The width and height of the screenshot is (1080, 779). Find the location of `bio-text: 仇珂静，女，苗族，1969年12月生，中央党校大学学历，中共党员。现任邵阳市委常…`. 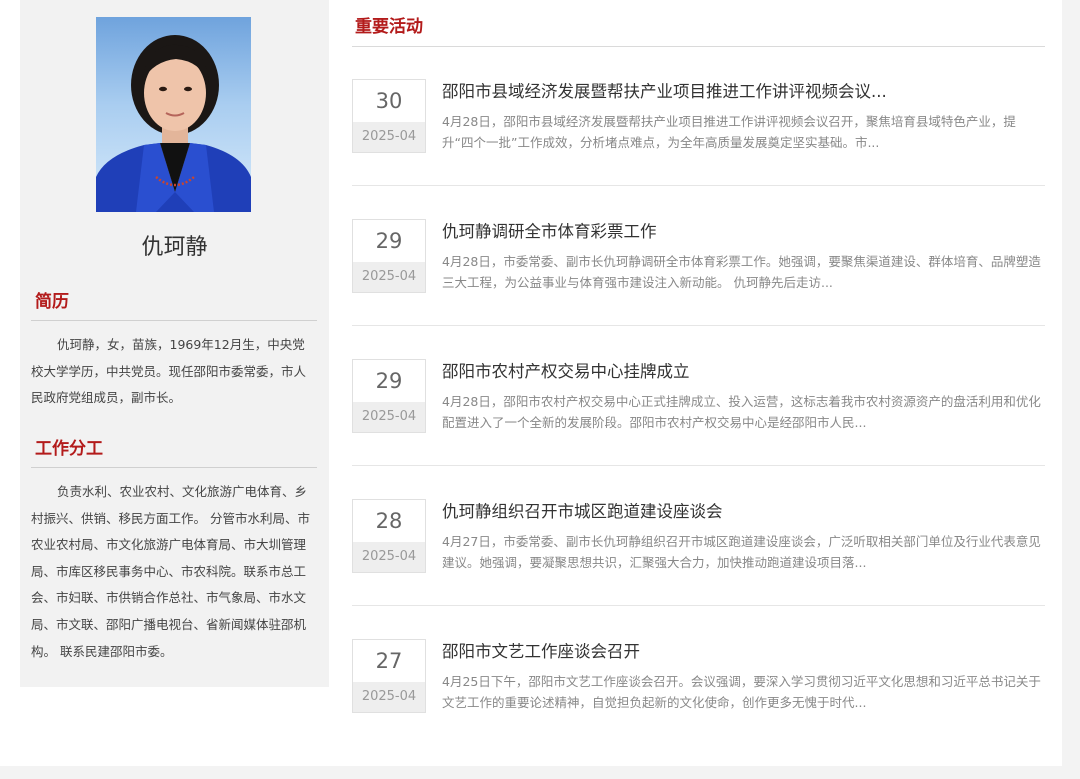

bio-text: 仇珂静，女，苗族，1969年12月生，中央党校大学学历，中共党员。现任邵阳市委常… is located at coordinates (169, 371).